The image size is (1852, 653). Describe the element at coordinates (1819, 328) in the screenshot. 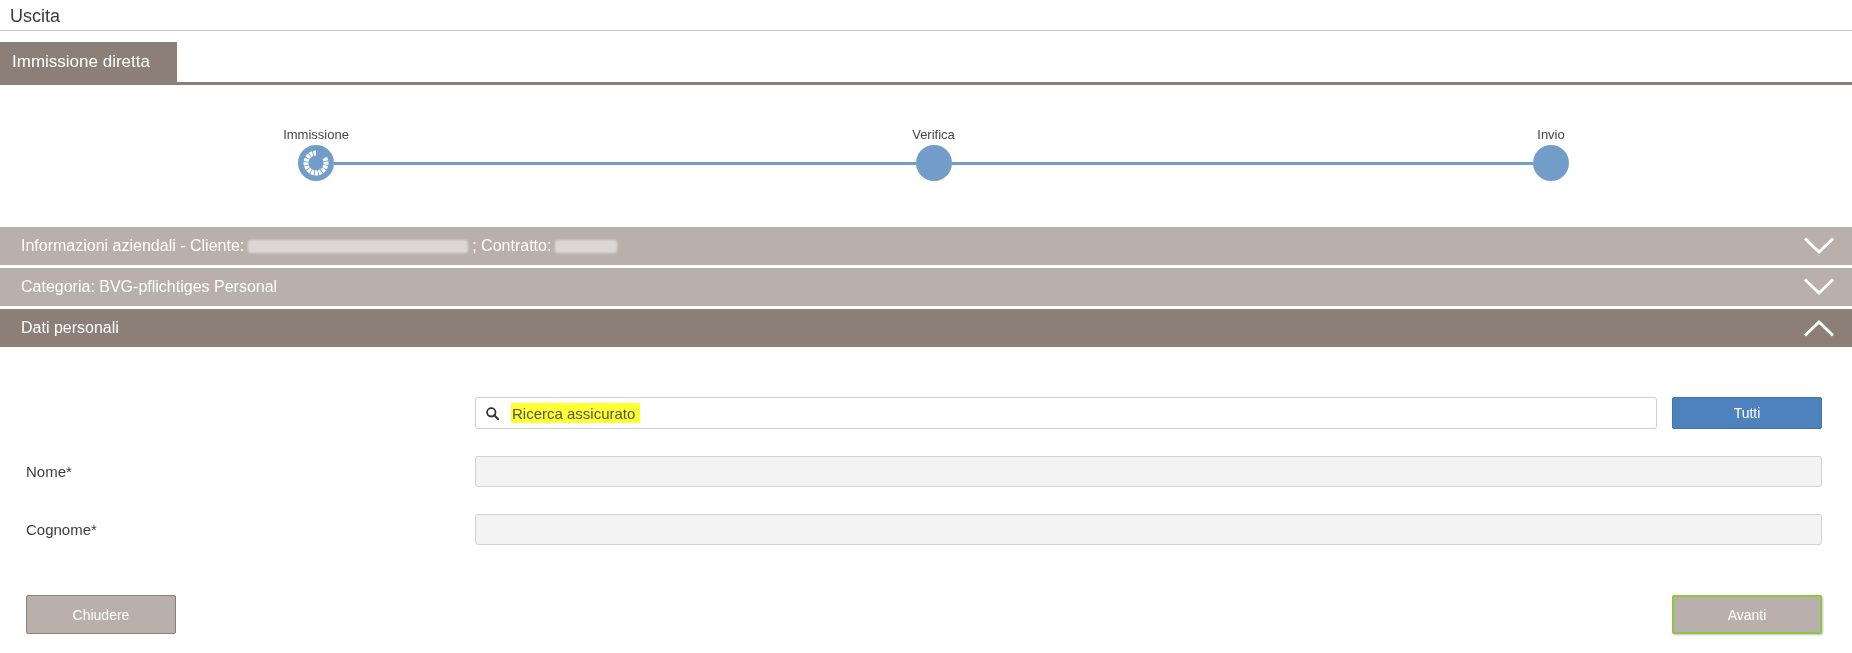

I see `chevron-up-icon` at that location.